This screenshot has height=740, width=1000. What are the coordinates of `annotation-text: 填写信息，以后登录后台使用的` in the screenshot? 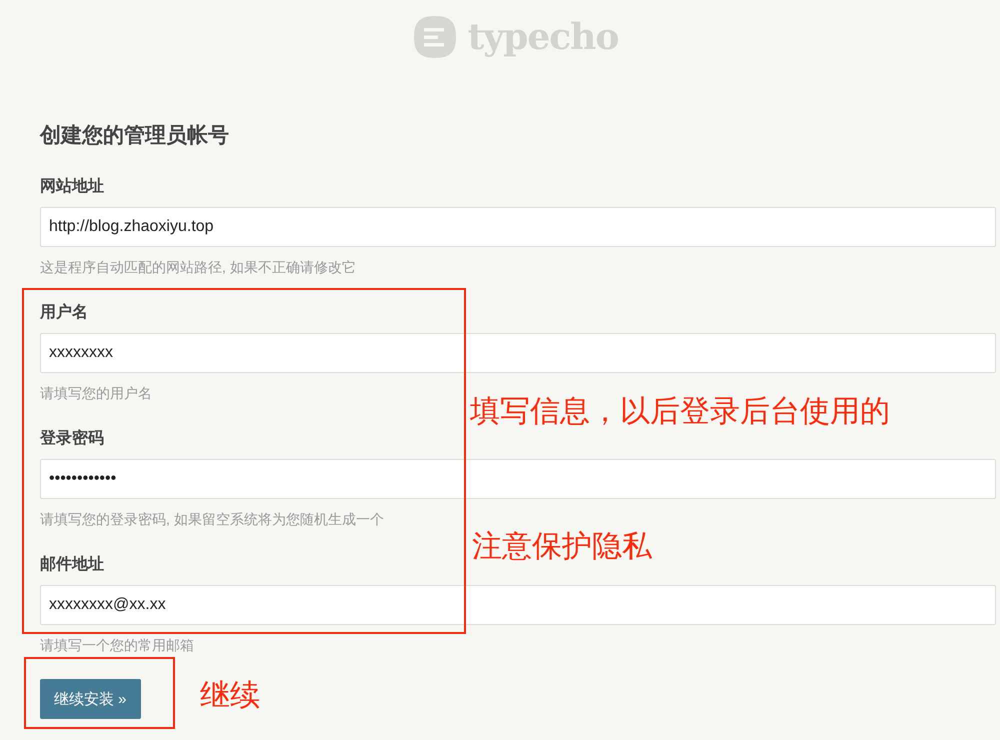 It's located at (680, 412).